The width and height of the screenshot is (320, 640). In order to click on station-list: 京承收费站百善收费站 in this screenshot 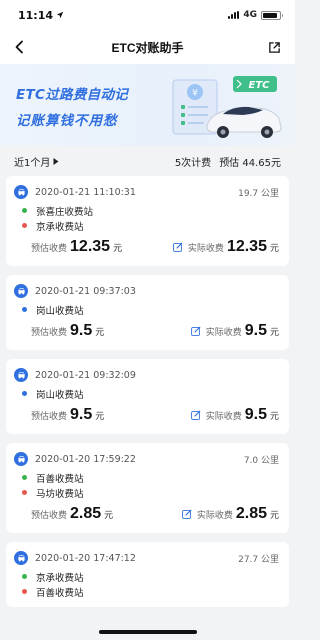, I will do `click(146, 584)`.